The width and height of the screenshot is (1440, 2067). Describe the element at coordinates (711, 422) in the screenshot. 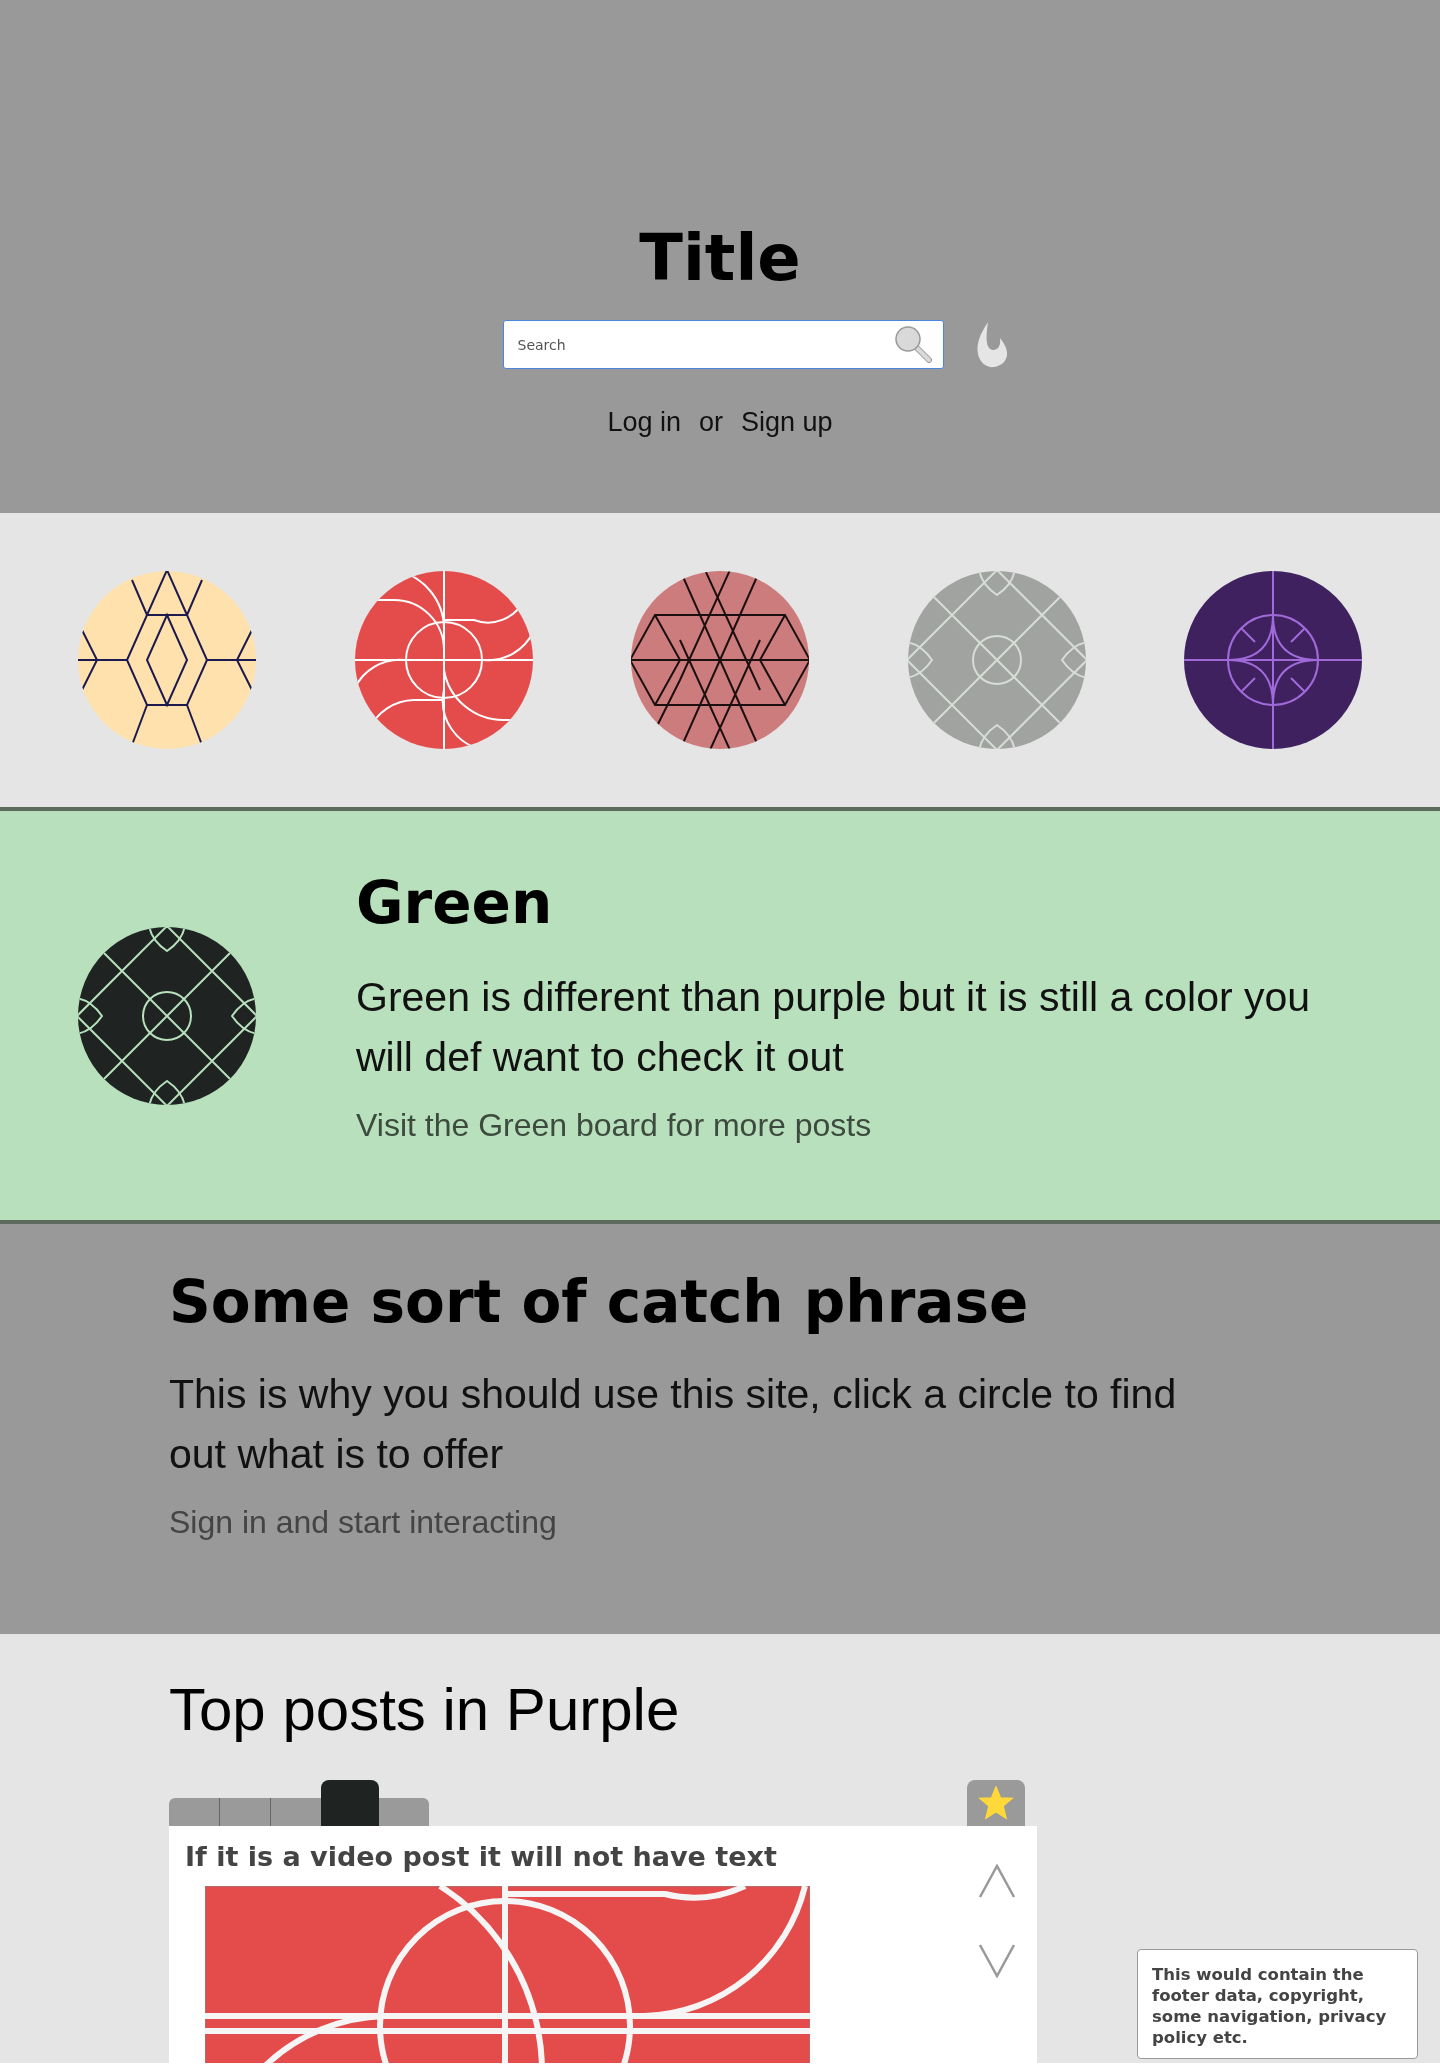

I see `separator-text: or` at that location.